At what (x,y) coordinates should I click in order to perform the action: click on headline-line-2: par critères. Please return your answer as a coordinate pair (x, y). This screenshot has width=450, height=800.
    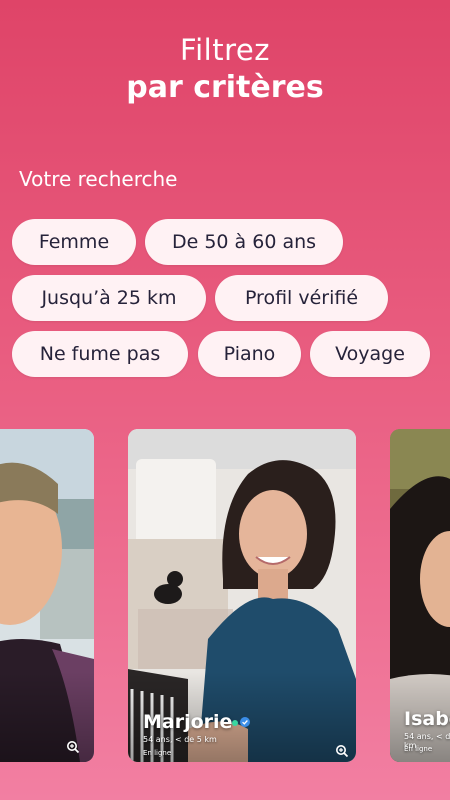
    Looking at the image, I should click on (225, 87).